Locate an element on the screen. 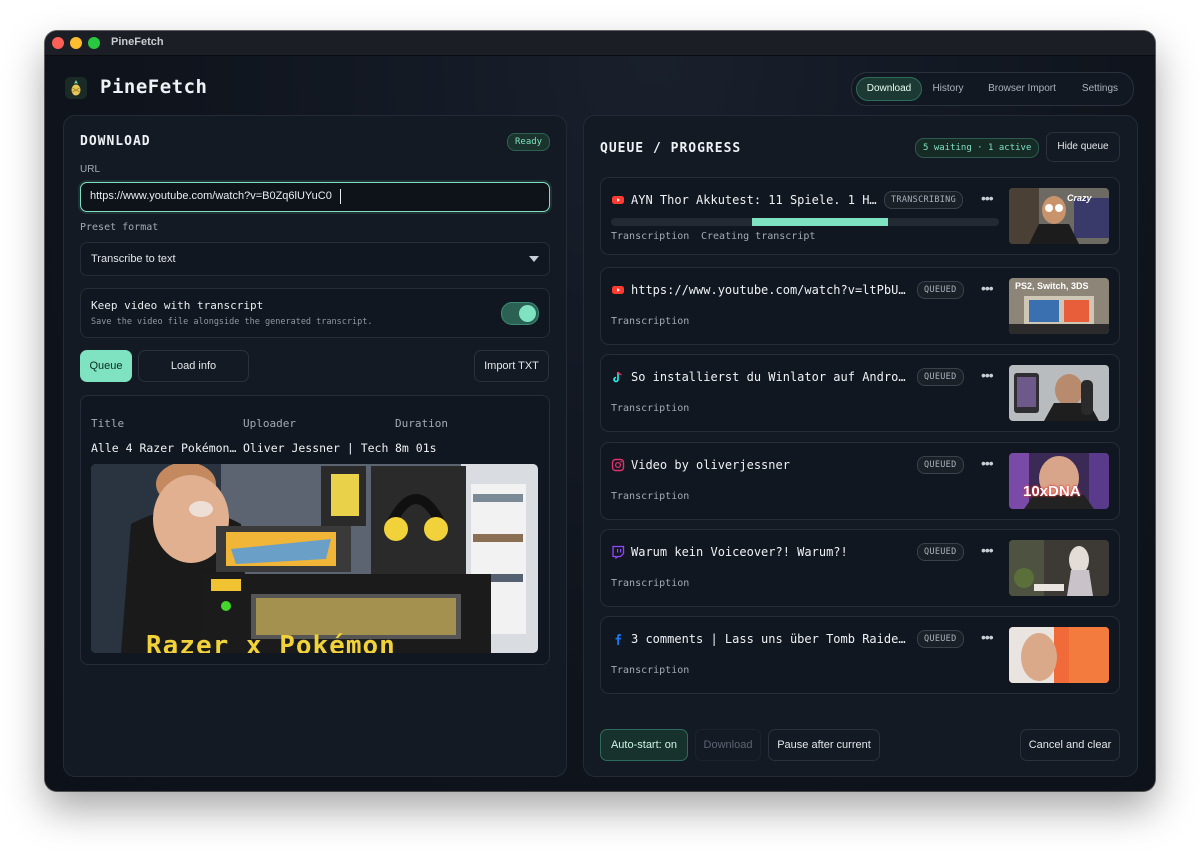  queue-button: Queue is located at coordinates (106, 366).